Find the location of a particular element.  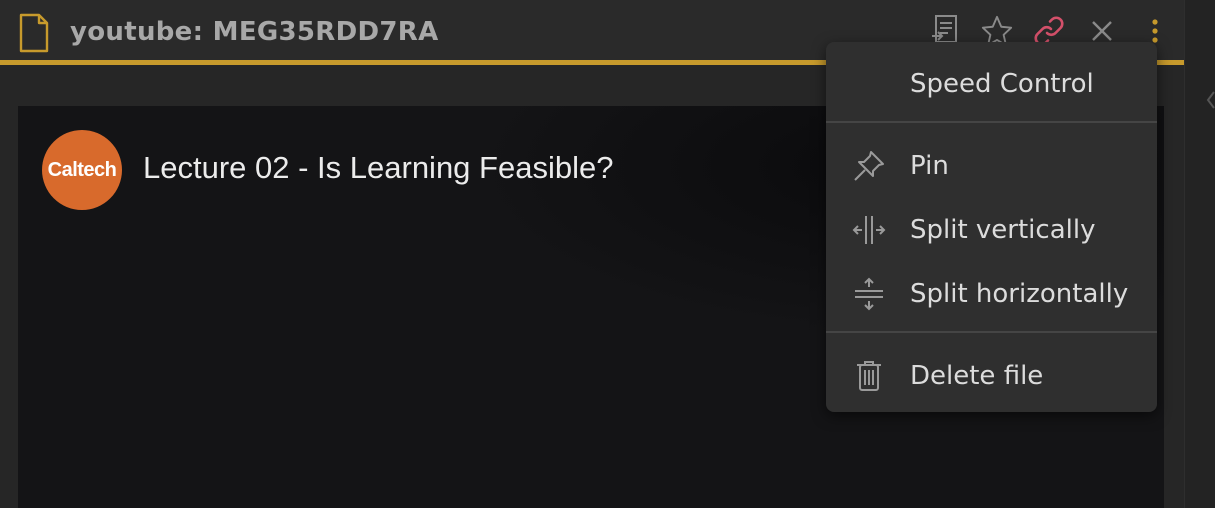

channel-logo-text: Caltech is located at coordinates (82, 169).